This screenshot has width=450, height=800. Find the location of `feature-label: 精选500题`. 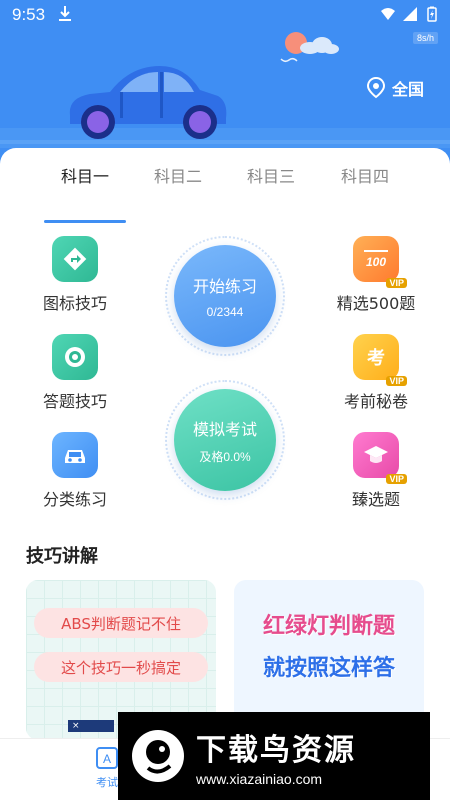

feature-label: 精选500题 is located at coordinates (376, 303).